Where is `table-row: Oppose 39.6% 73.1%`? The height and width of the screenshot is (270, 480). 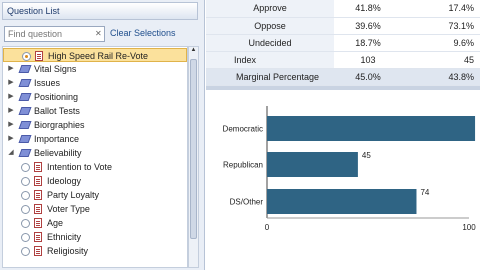 table-row: Oppose 39.6% 73.1% is located at coordinates (343, 26).